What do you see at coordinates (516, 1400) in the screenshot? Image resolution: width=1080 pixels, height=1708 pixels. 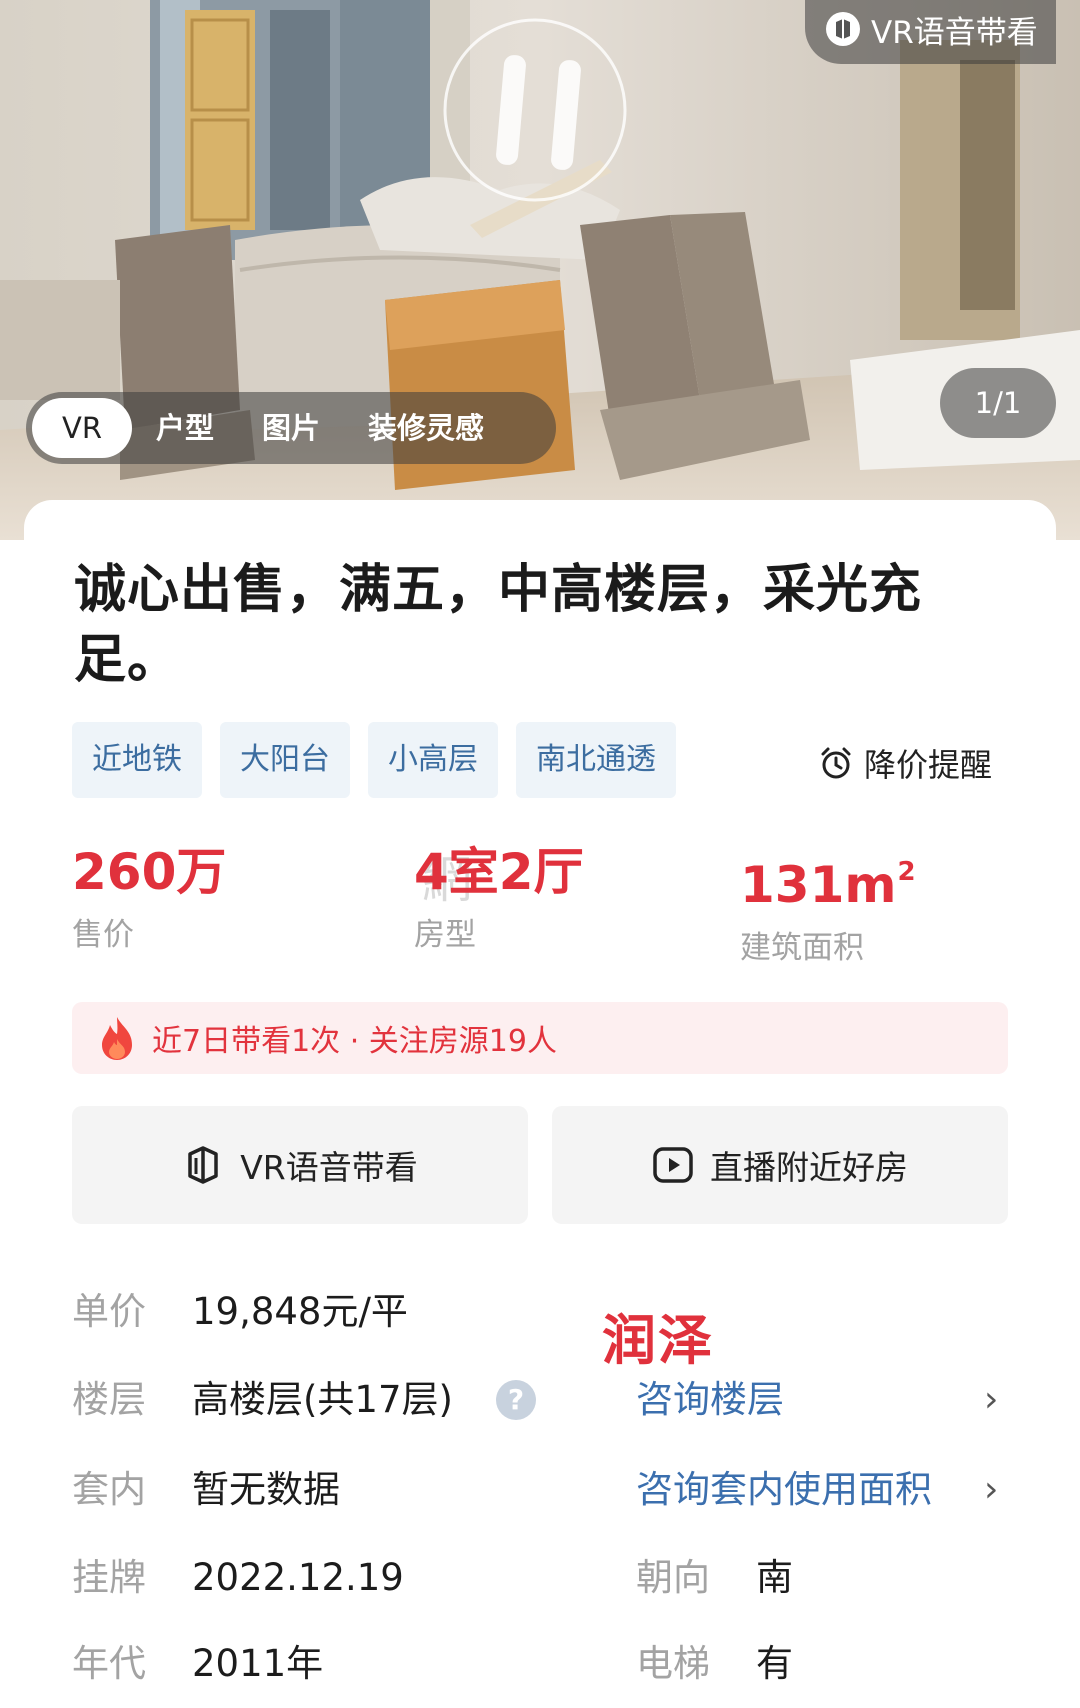 I see `help-icon: ?` at bounding box center [516, 1400].